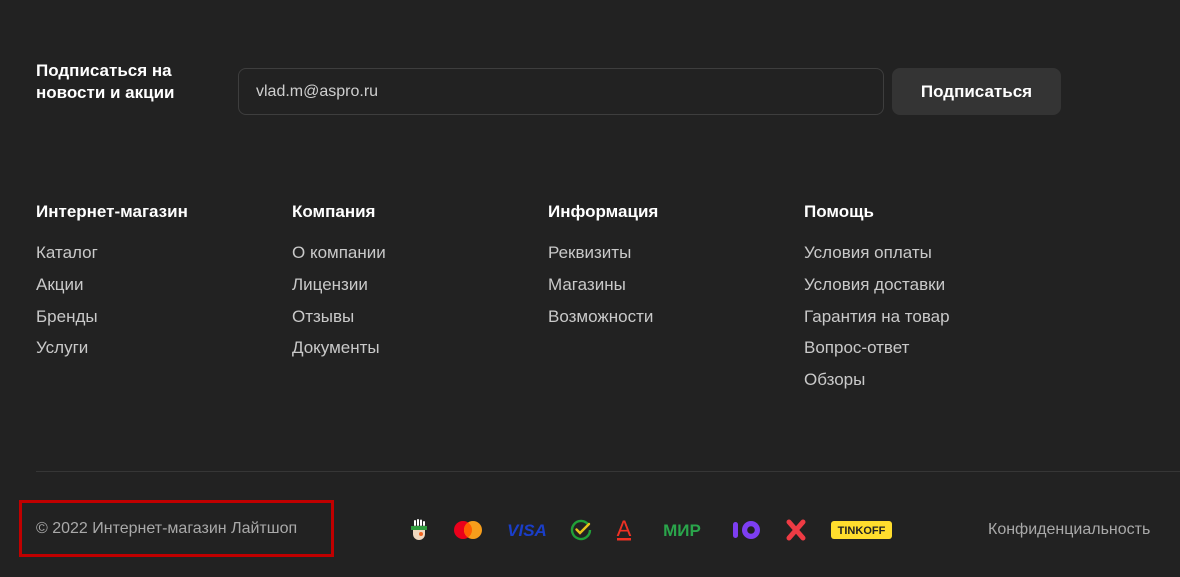 Image resolution: width=1180 pixels, height=577 pixels. What do you see at coordinates (924, 317) in the screenshot?
I see `footer-link-warranty: Гарантия на товар` at bounding box center [924, 317].